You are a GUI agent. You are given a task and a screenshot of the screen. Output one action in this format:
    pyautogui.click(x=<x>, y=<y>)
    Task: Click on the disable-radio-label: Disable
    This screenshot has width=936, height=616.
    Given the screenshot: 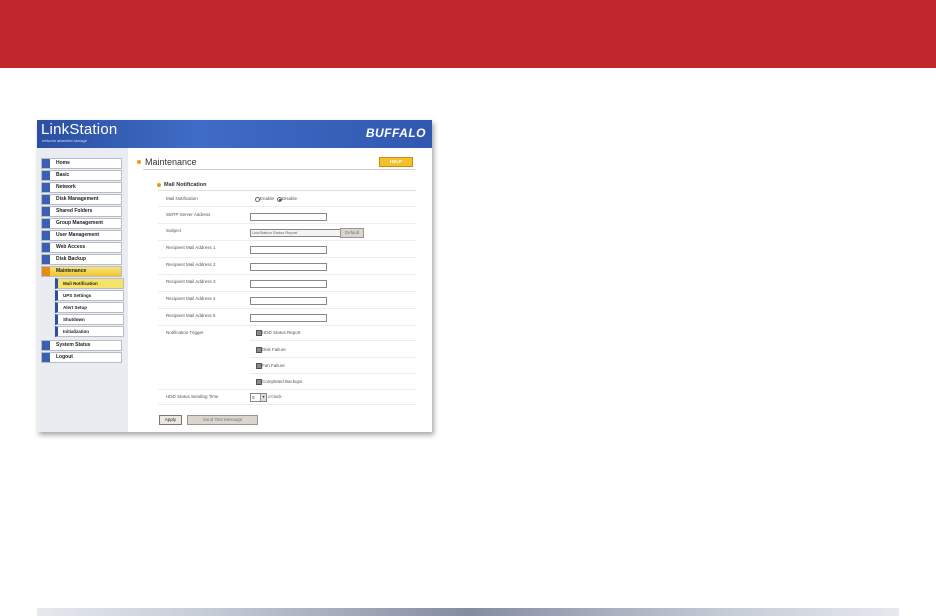 What is the action you would take?
    pyautogui.click(x=290, y=198)
    